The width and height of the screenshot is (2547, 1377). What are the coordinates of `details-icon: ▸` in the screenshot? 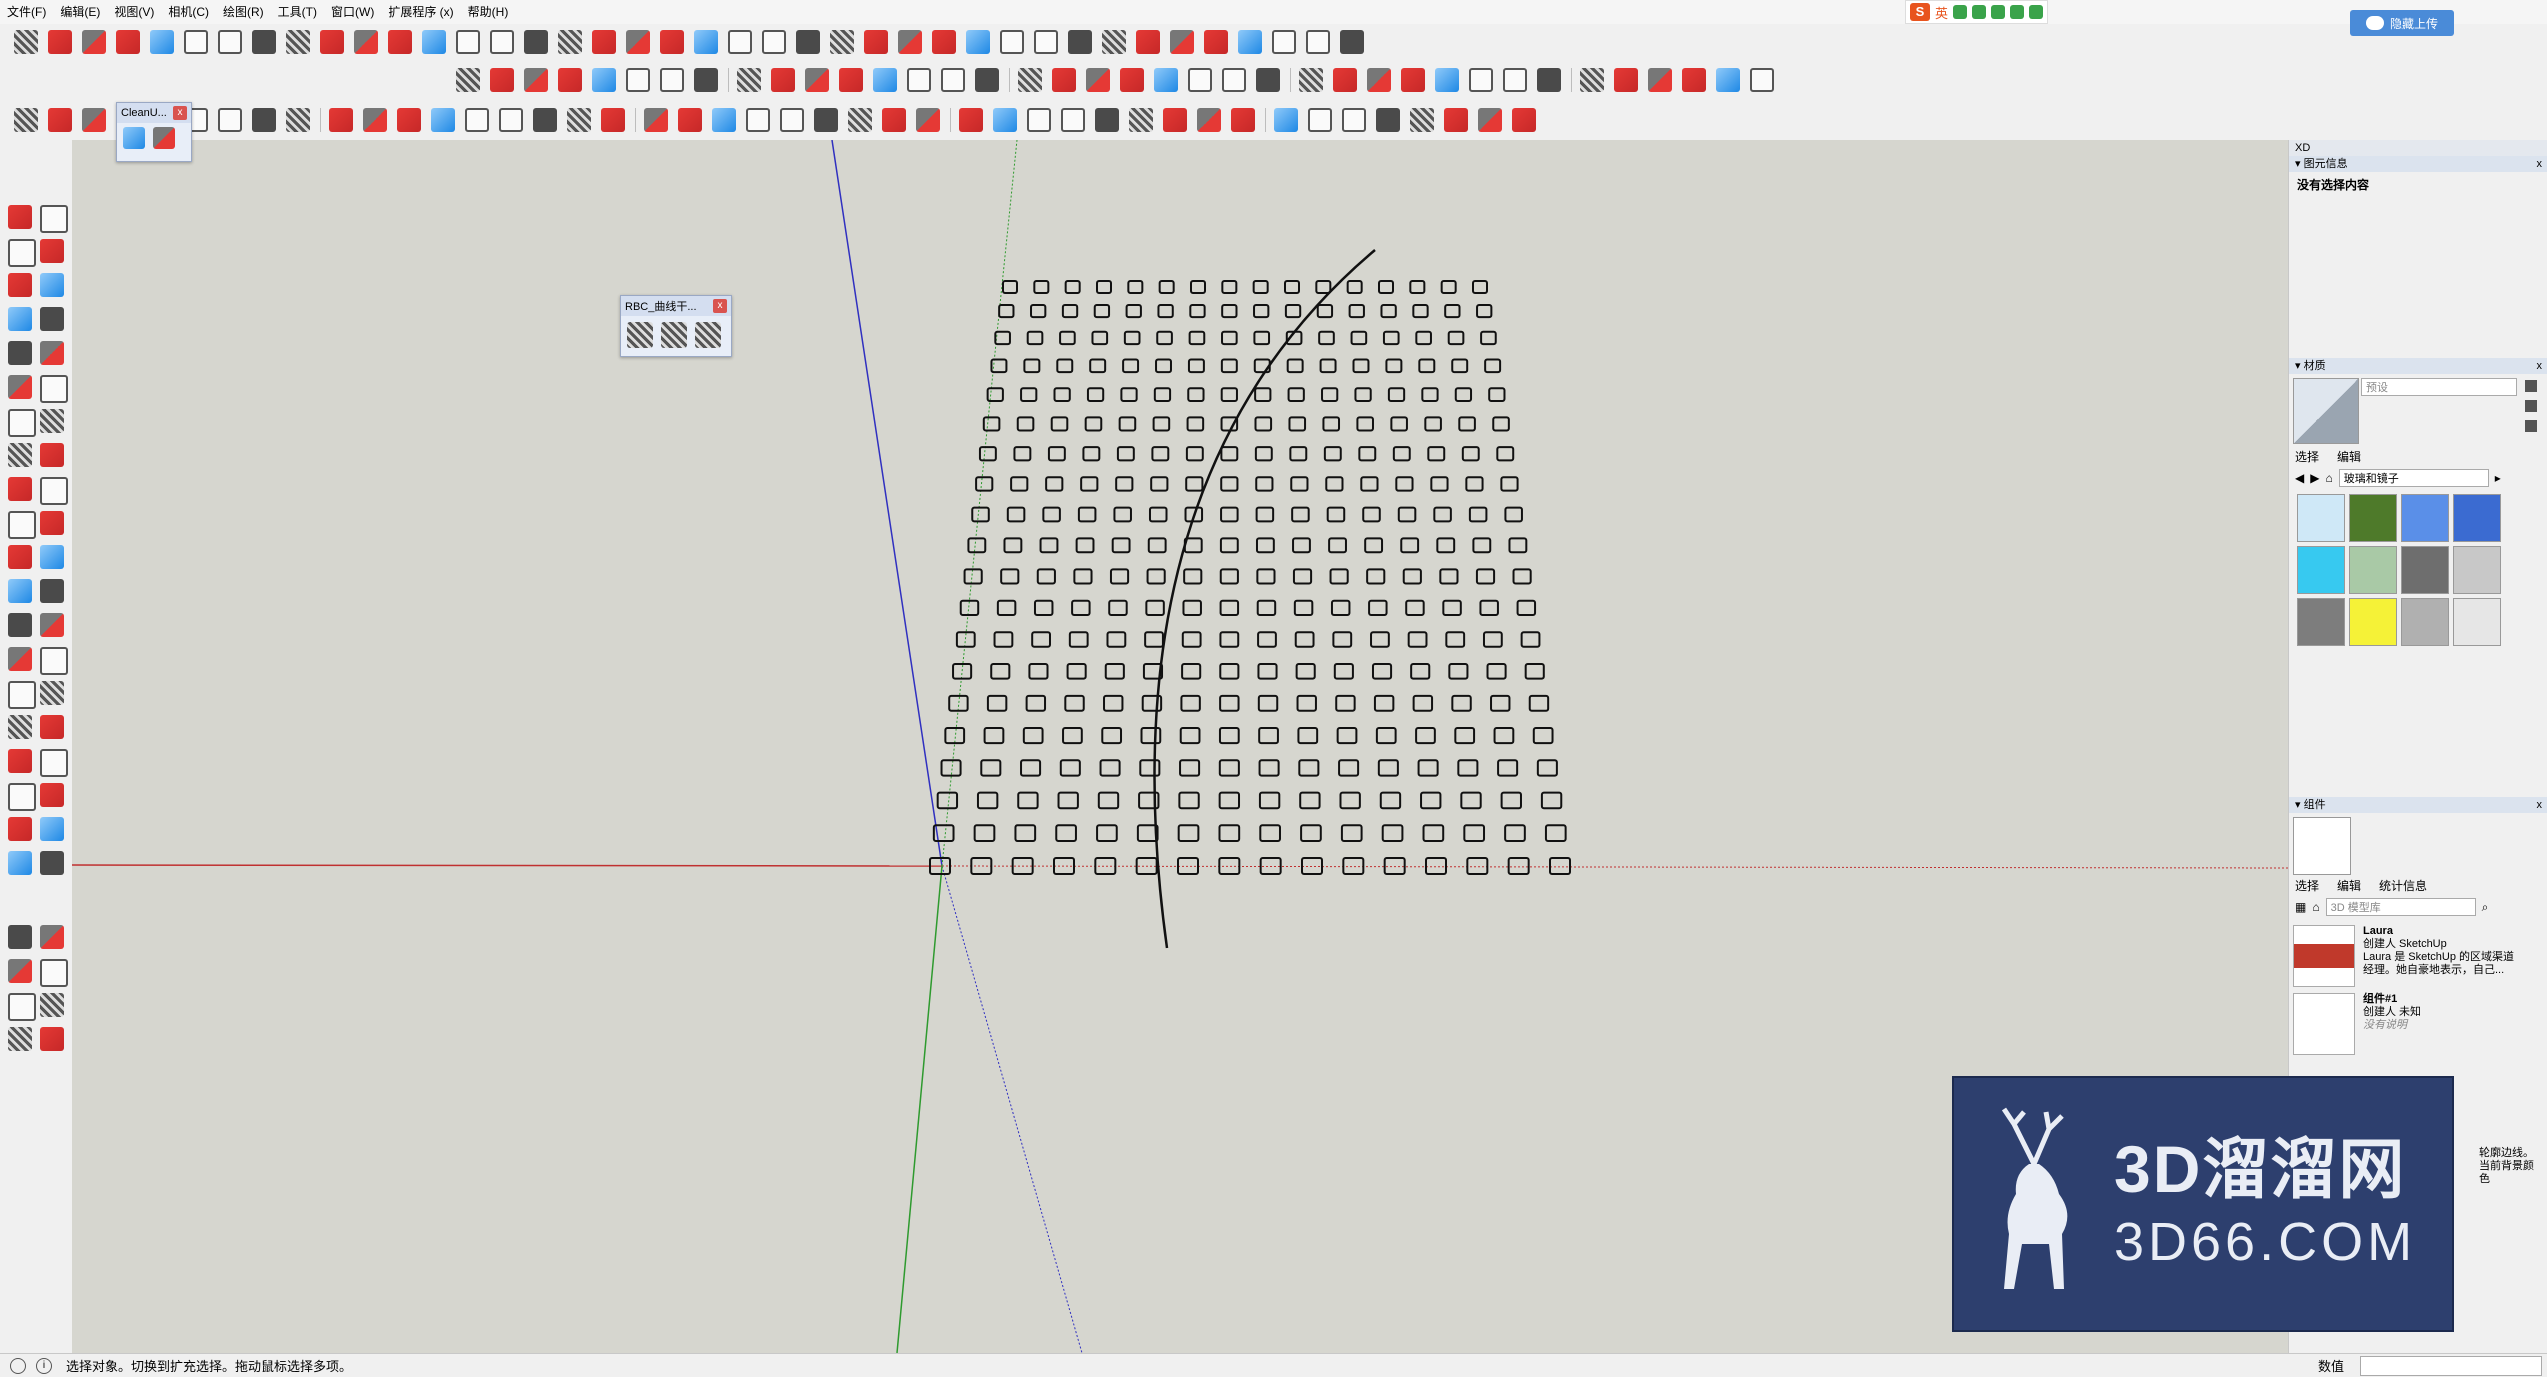 It's located at (2498, 478).